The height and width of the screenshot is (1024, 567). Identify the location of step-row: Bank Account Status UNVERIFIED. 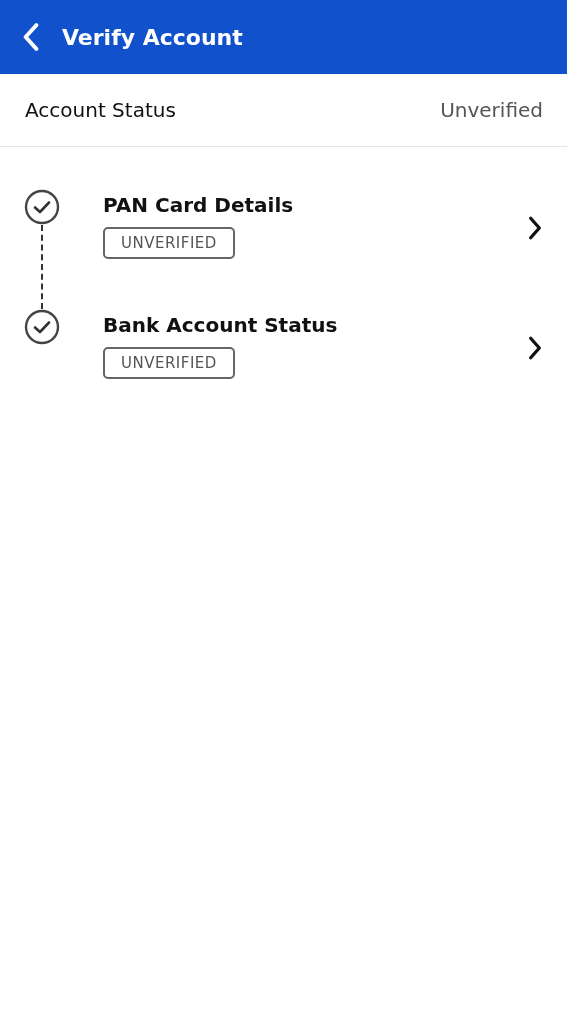
(335, 369).